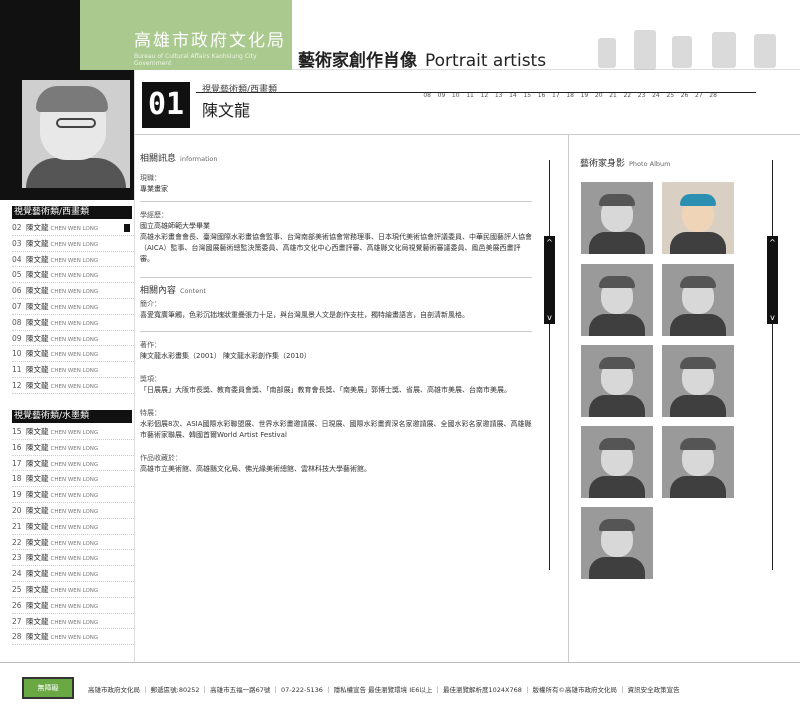 The image size is (800, 712). Describe the element at coordinates (17, 542) in the screenshot. I see `artist-item-number: 22` at that location.